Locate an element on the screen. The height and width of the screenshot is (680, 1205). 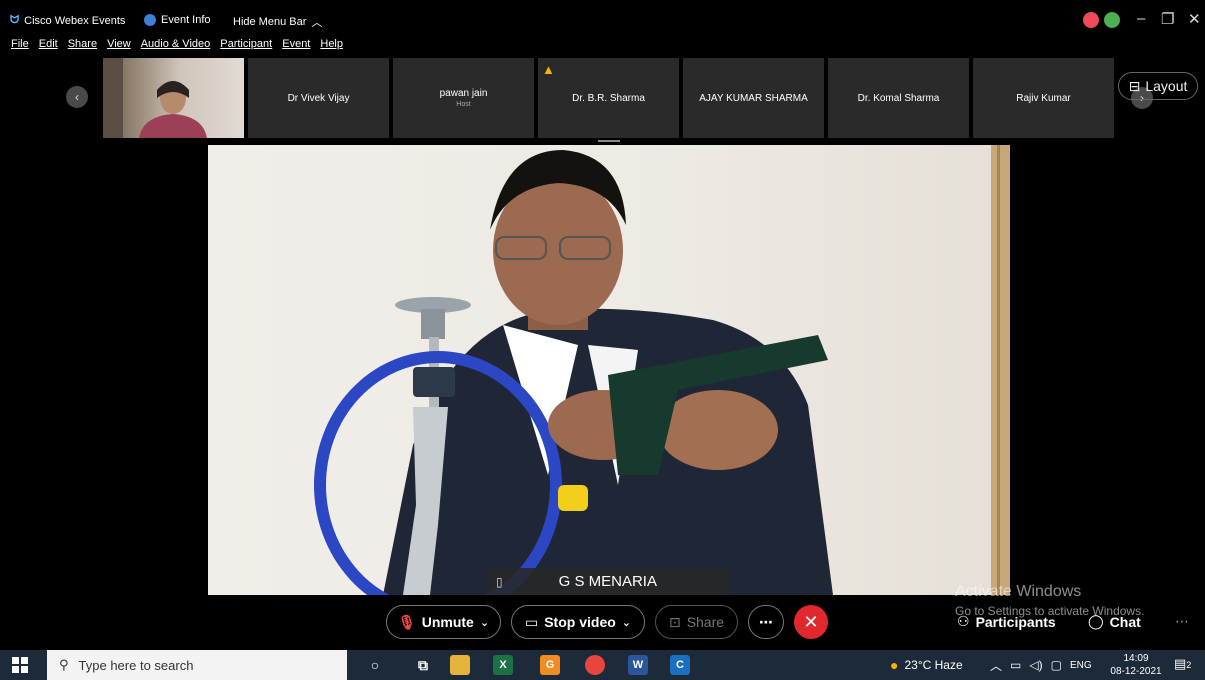
participant-name: AJAY KUMAR SHARMA is located at coordinates (753, 98).